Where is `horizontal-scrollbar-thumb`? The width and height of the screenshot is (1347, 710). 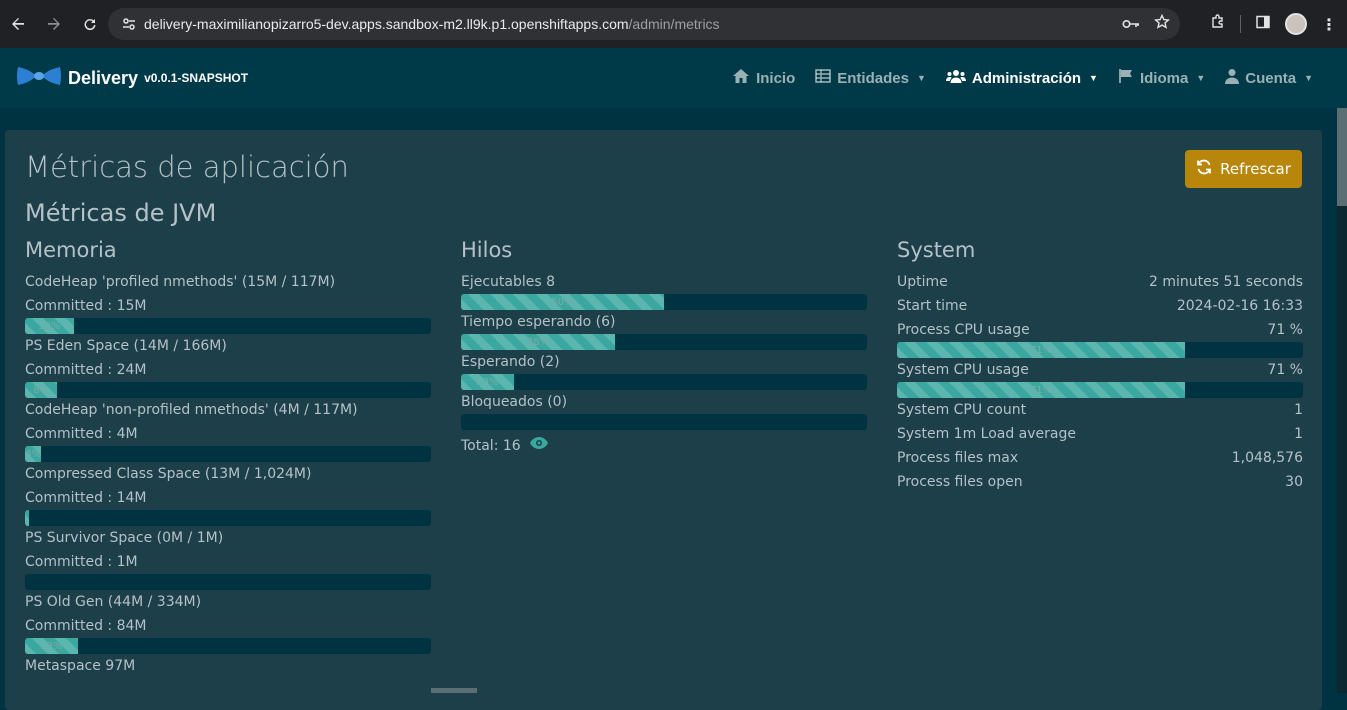 horizontal-scrollbar-thumb is located at coordinates (454, 690).